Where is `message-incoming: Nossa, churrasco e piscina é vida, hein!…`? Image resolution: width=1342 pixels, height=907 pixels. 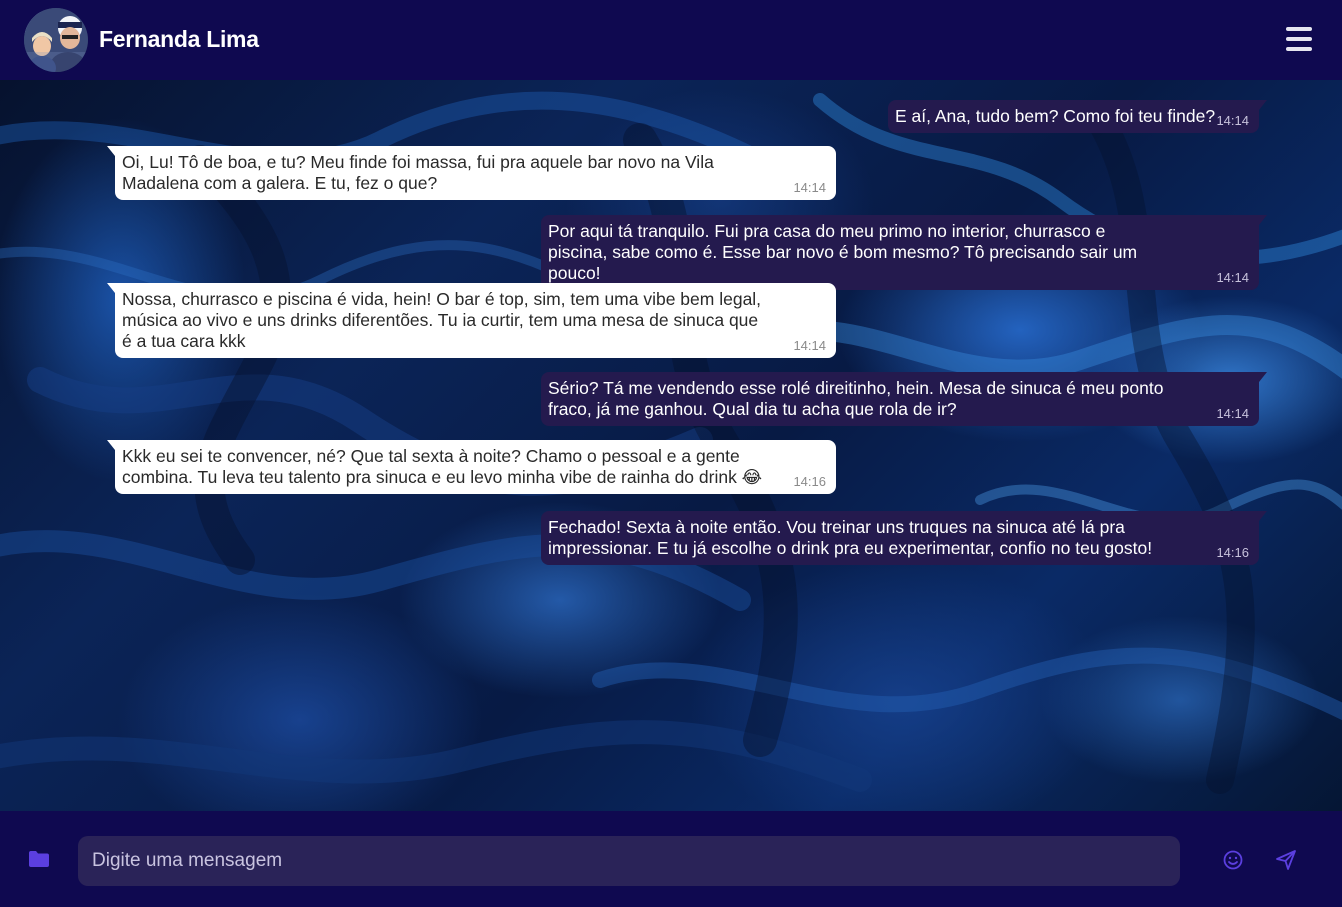
message-incoming: Nossa, churrasco e piscina é vida, hein!… is located at coordinates (471, 320).